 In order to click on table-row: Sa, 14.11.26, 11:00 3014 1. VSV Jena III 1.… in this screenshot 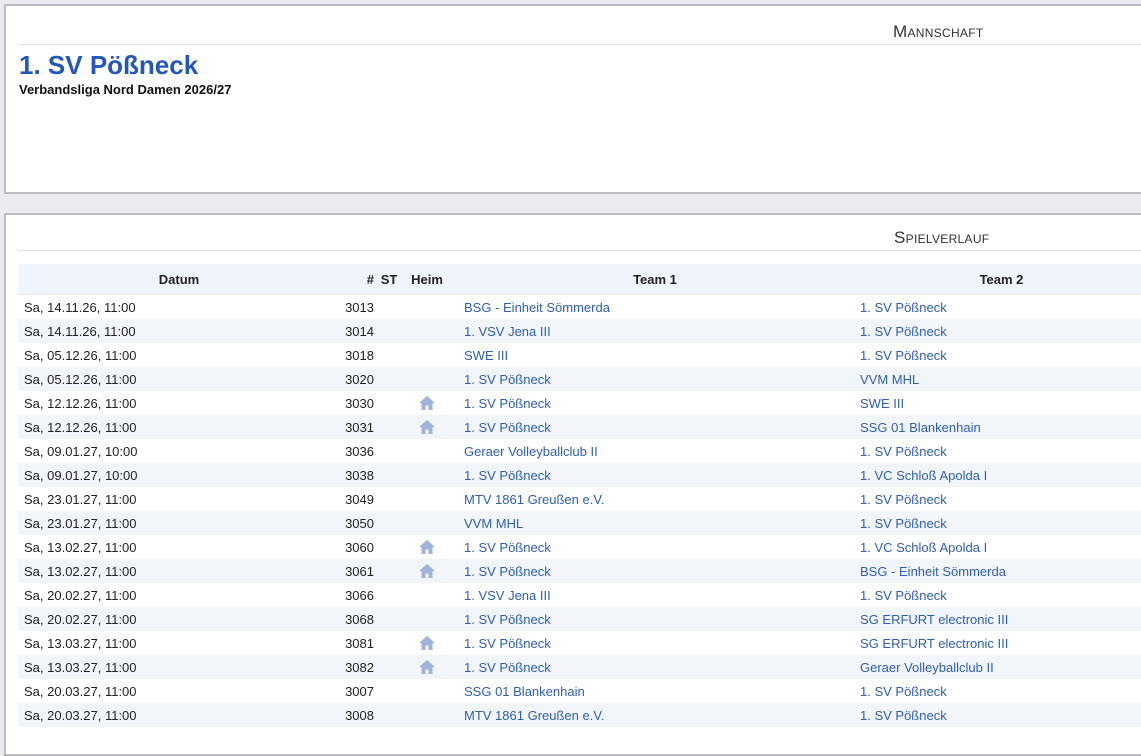, I will do `click(579, 331)`.